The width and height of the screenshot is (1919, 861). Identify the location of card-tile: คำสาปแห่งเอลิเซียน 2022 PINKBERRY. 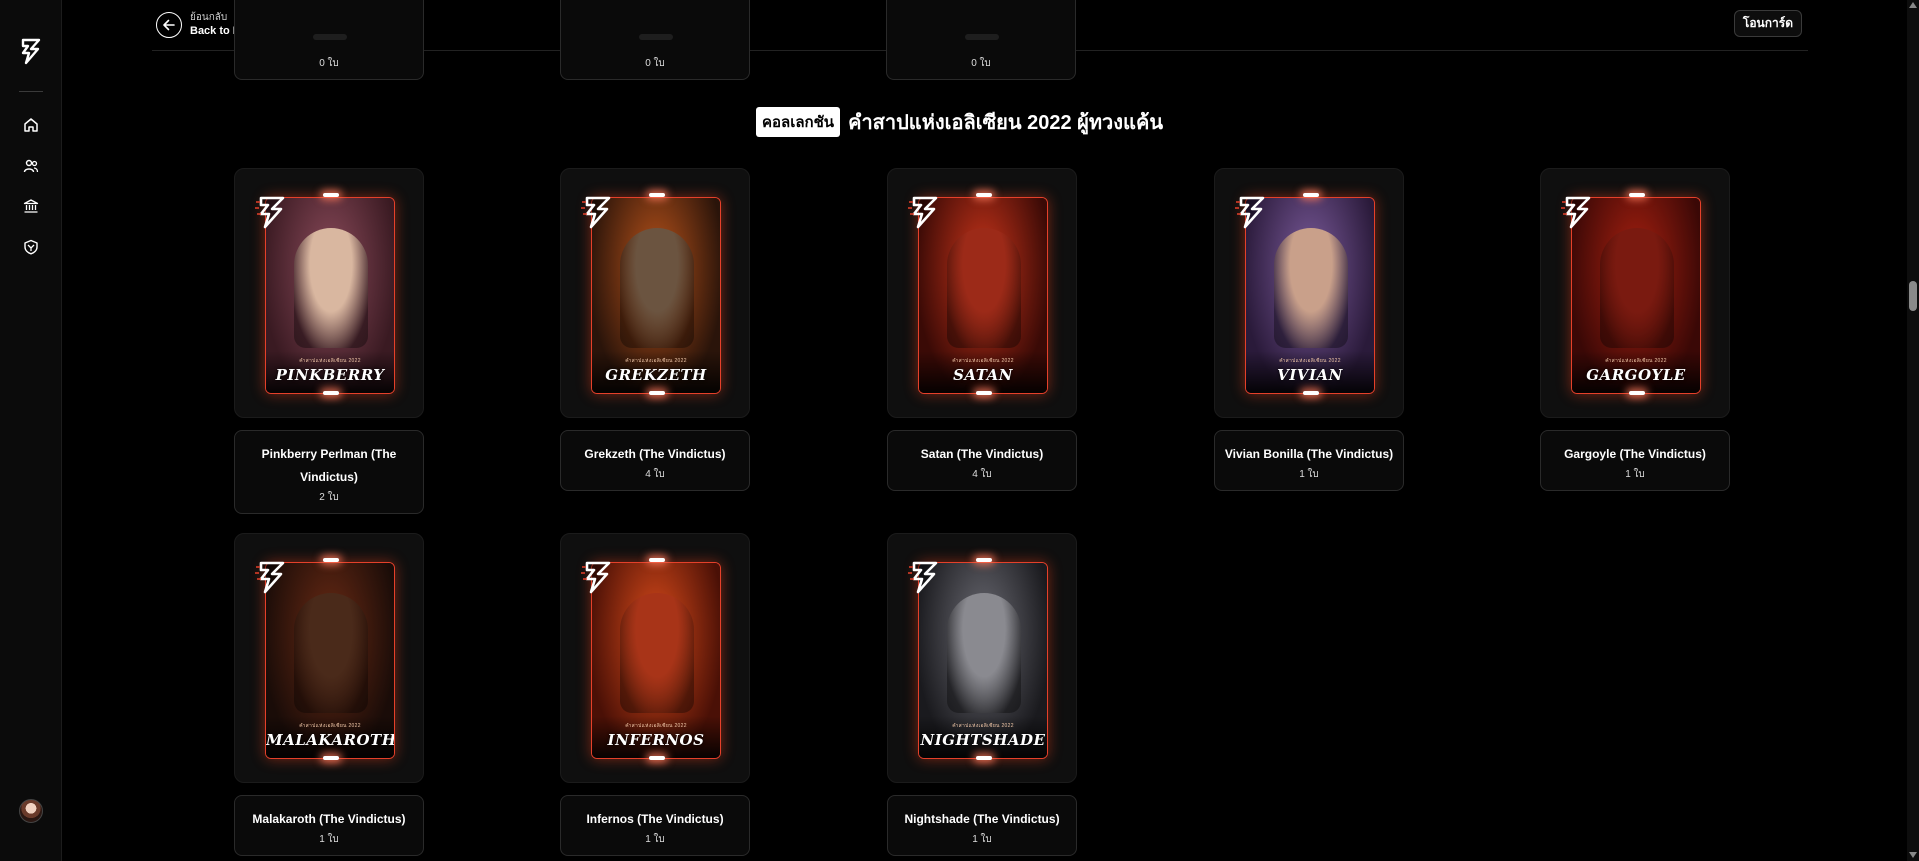
(329, 293).